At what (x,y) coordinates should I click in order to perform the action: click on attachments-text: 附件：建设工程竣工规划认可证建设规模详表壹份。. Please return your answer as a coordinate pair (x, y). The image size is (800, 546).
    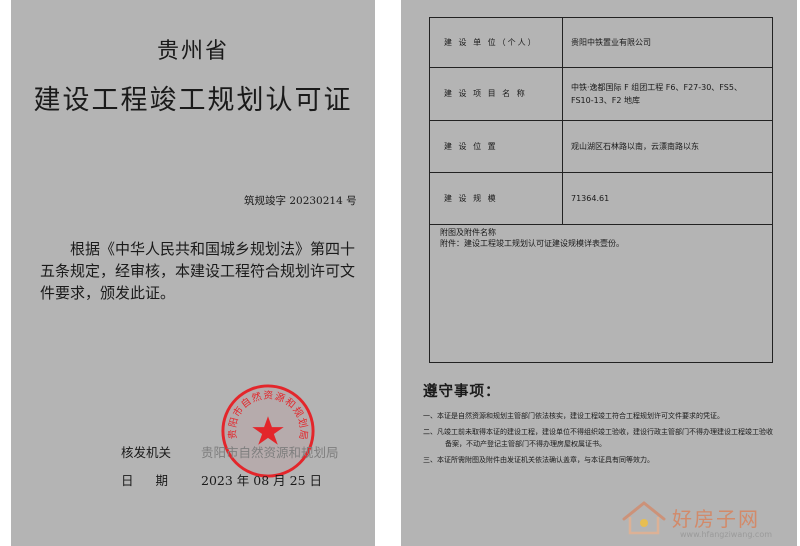
    Looking at the image, I should click on (532, 243).